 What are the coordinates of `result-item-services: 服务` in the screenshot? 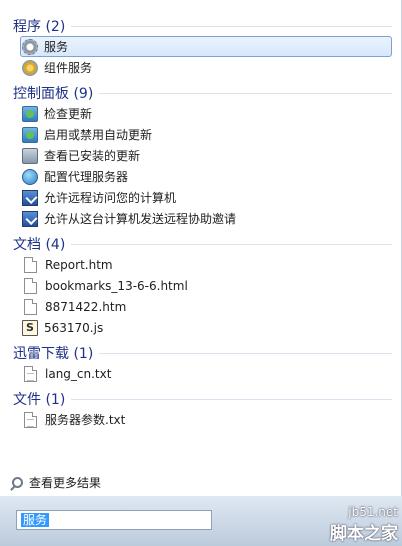 It's located at (206, 46).